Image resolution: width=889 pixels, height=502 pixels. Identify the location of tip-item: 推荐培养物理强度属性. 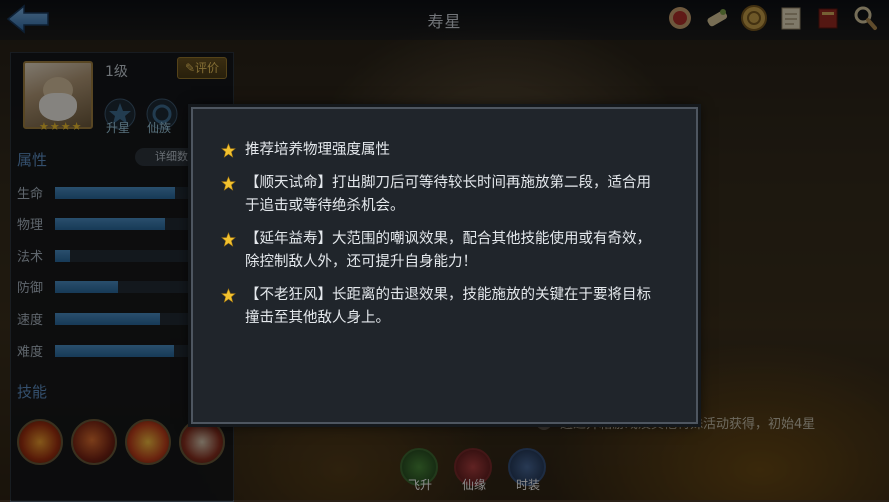
(441, 150).